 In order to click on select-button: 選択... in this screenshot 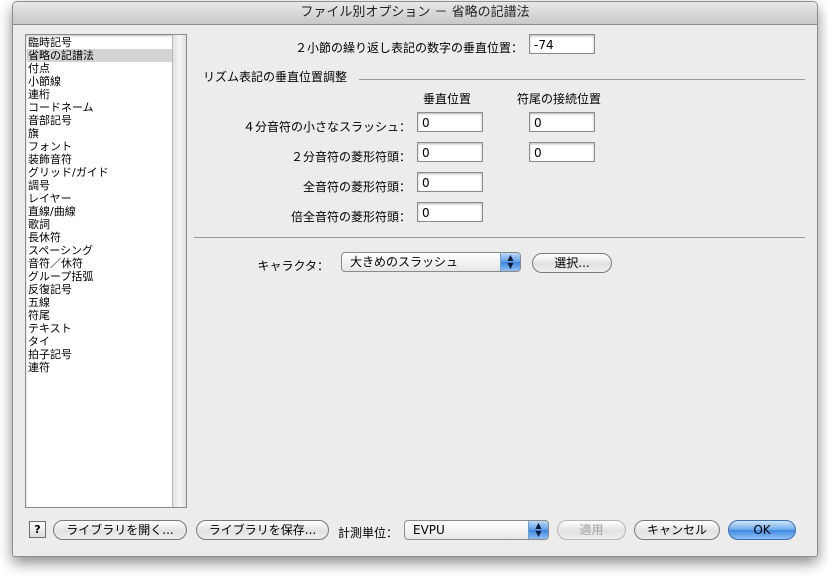, I will do `click(572, 263)`.